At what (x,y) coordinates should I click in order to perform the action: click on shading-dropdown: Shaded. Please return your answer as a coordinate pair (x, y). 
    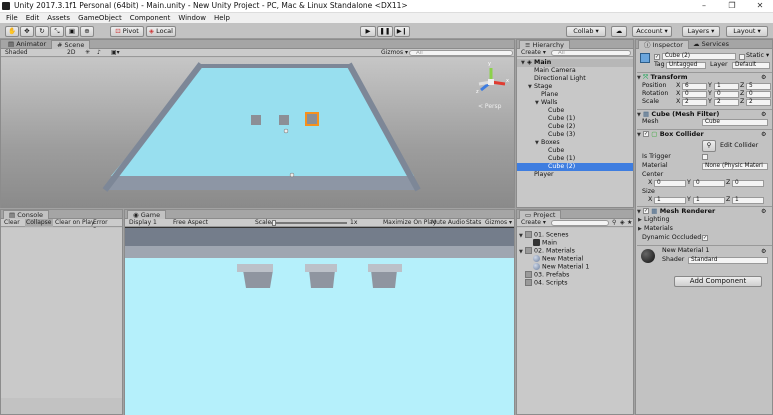
    Looking at the image, I should click on (16, 53).